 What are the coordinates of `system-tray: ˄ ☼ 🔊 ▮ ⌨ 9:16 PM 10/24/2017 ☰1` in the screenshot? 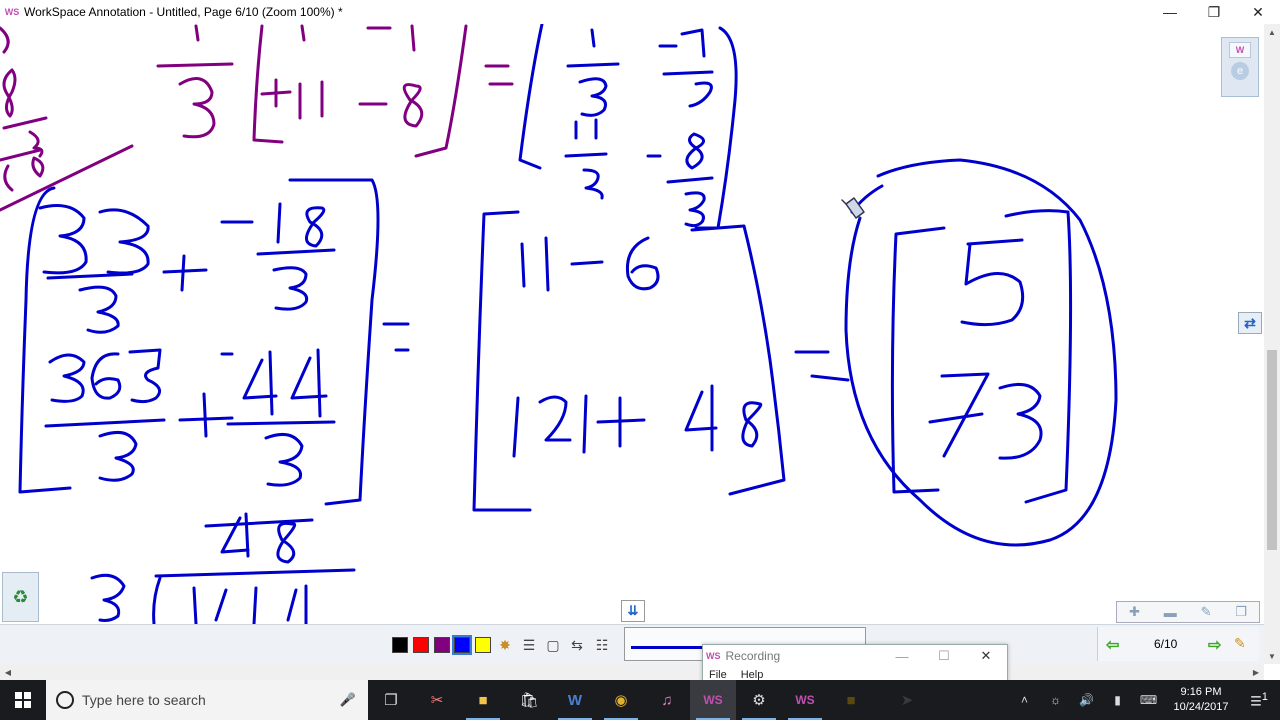 It's located at (1144, 700).